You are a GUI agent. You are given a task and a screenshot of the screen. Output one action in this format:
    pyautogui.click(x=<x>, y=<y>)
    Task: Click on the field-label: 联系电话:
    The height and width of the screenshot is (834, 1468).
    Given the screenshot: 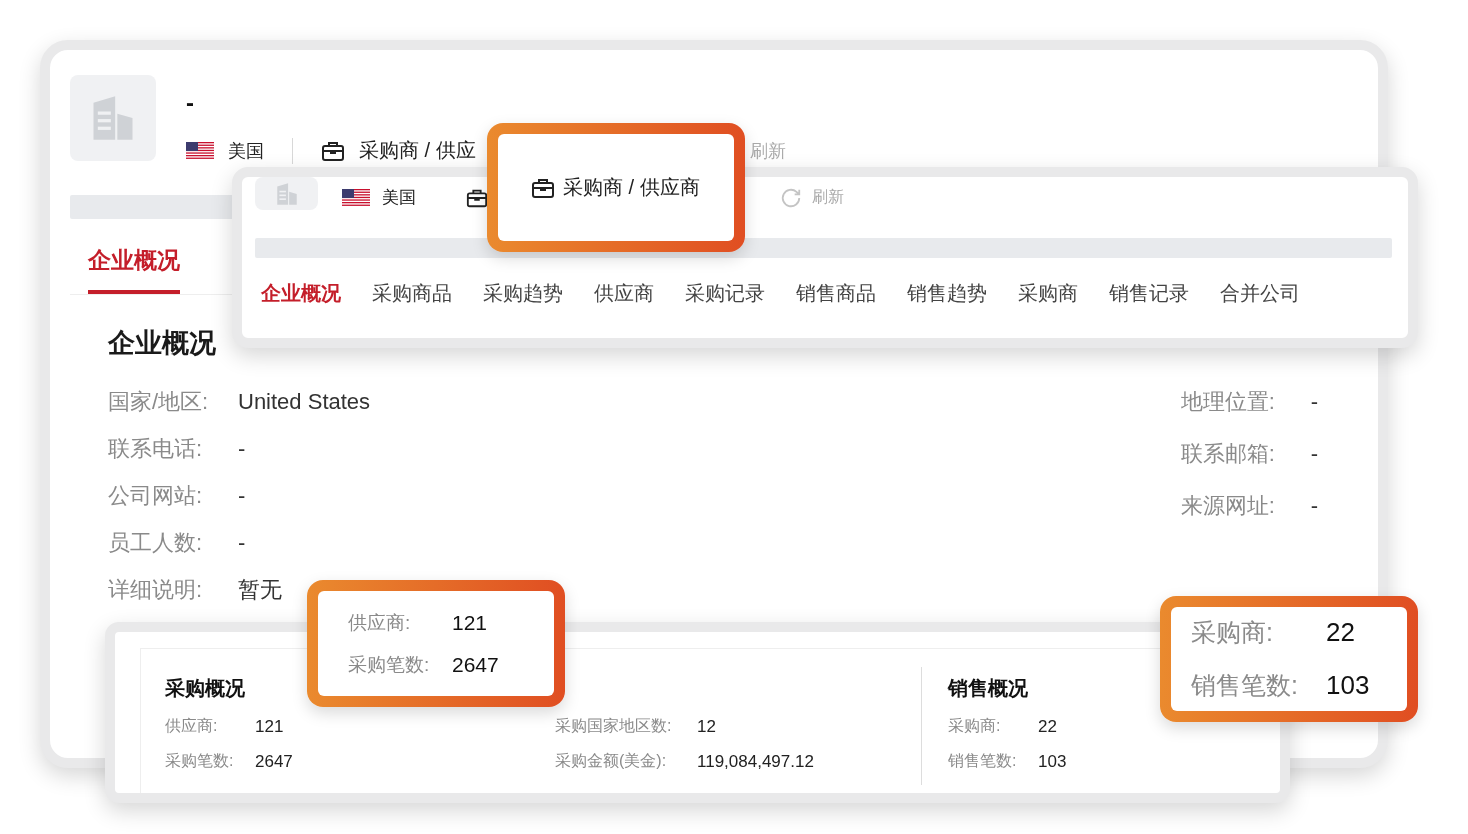 What is the action you would take?
    pyautogui.click(x=156, y=449)
    